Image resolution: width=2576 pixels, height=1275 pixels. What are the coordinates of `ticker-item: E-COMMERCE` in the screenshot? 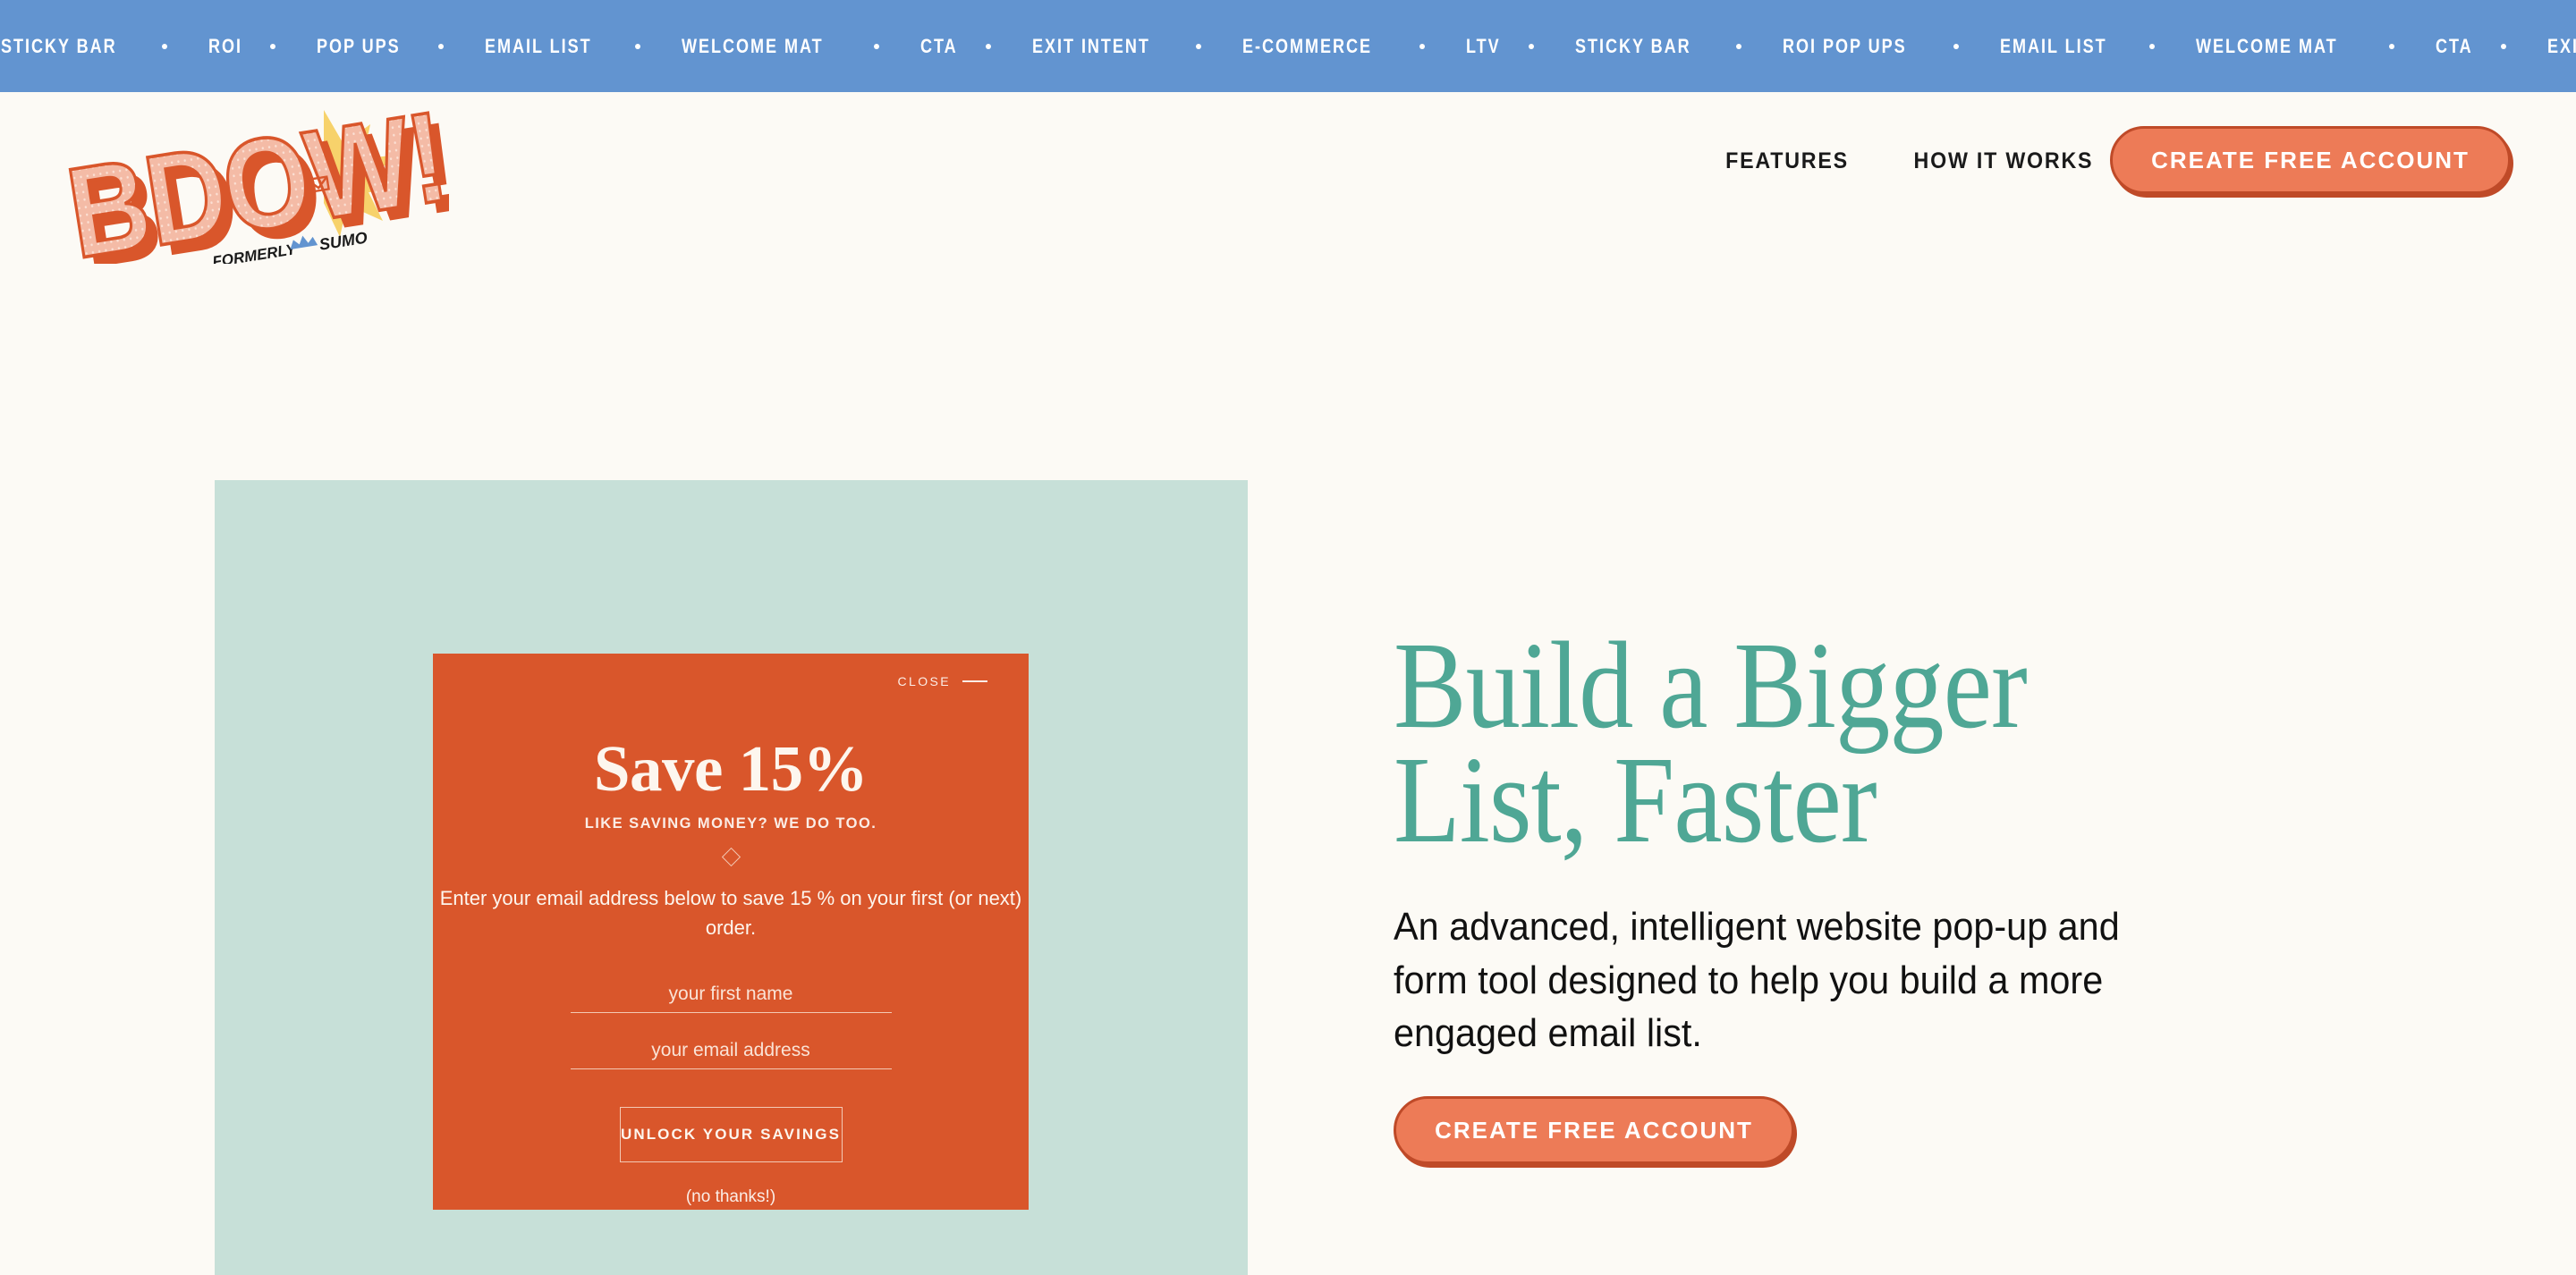 It's located at (1306, 45).